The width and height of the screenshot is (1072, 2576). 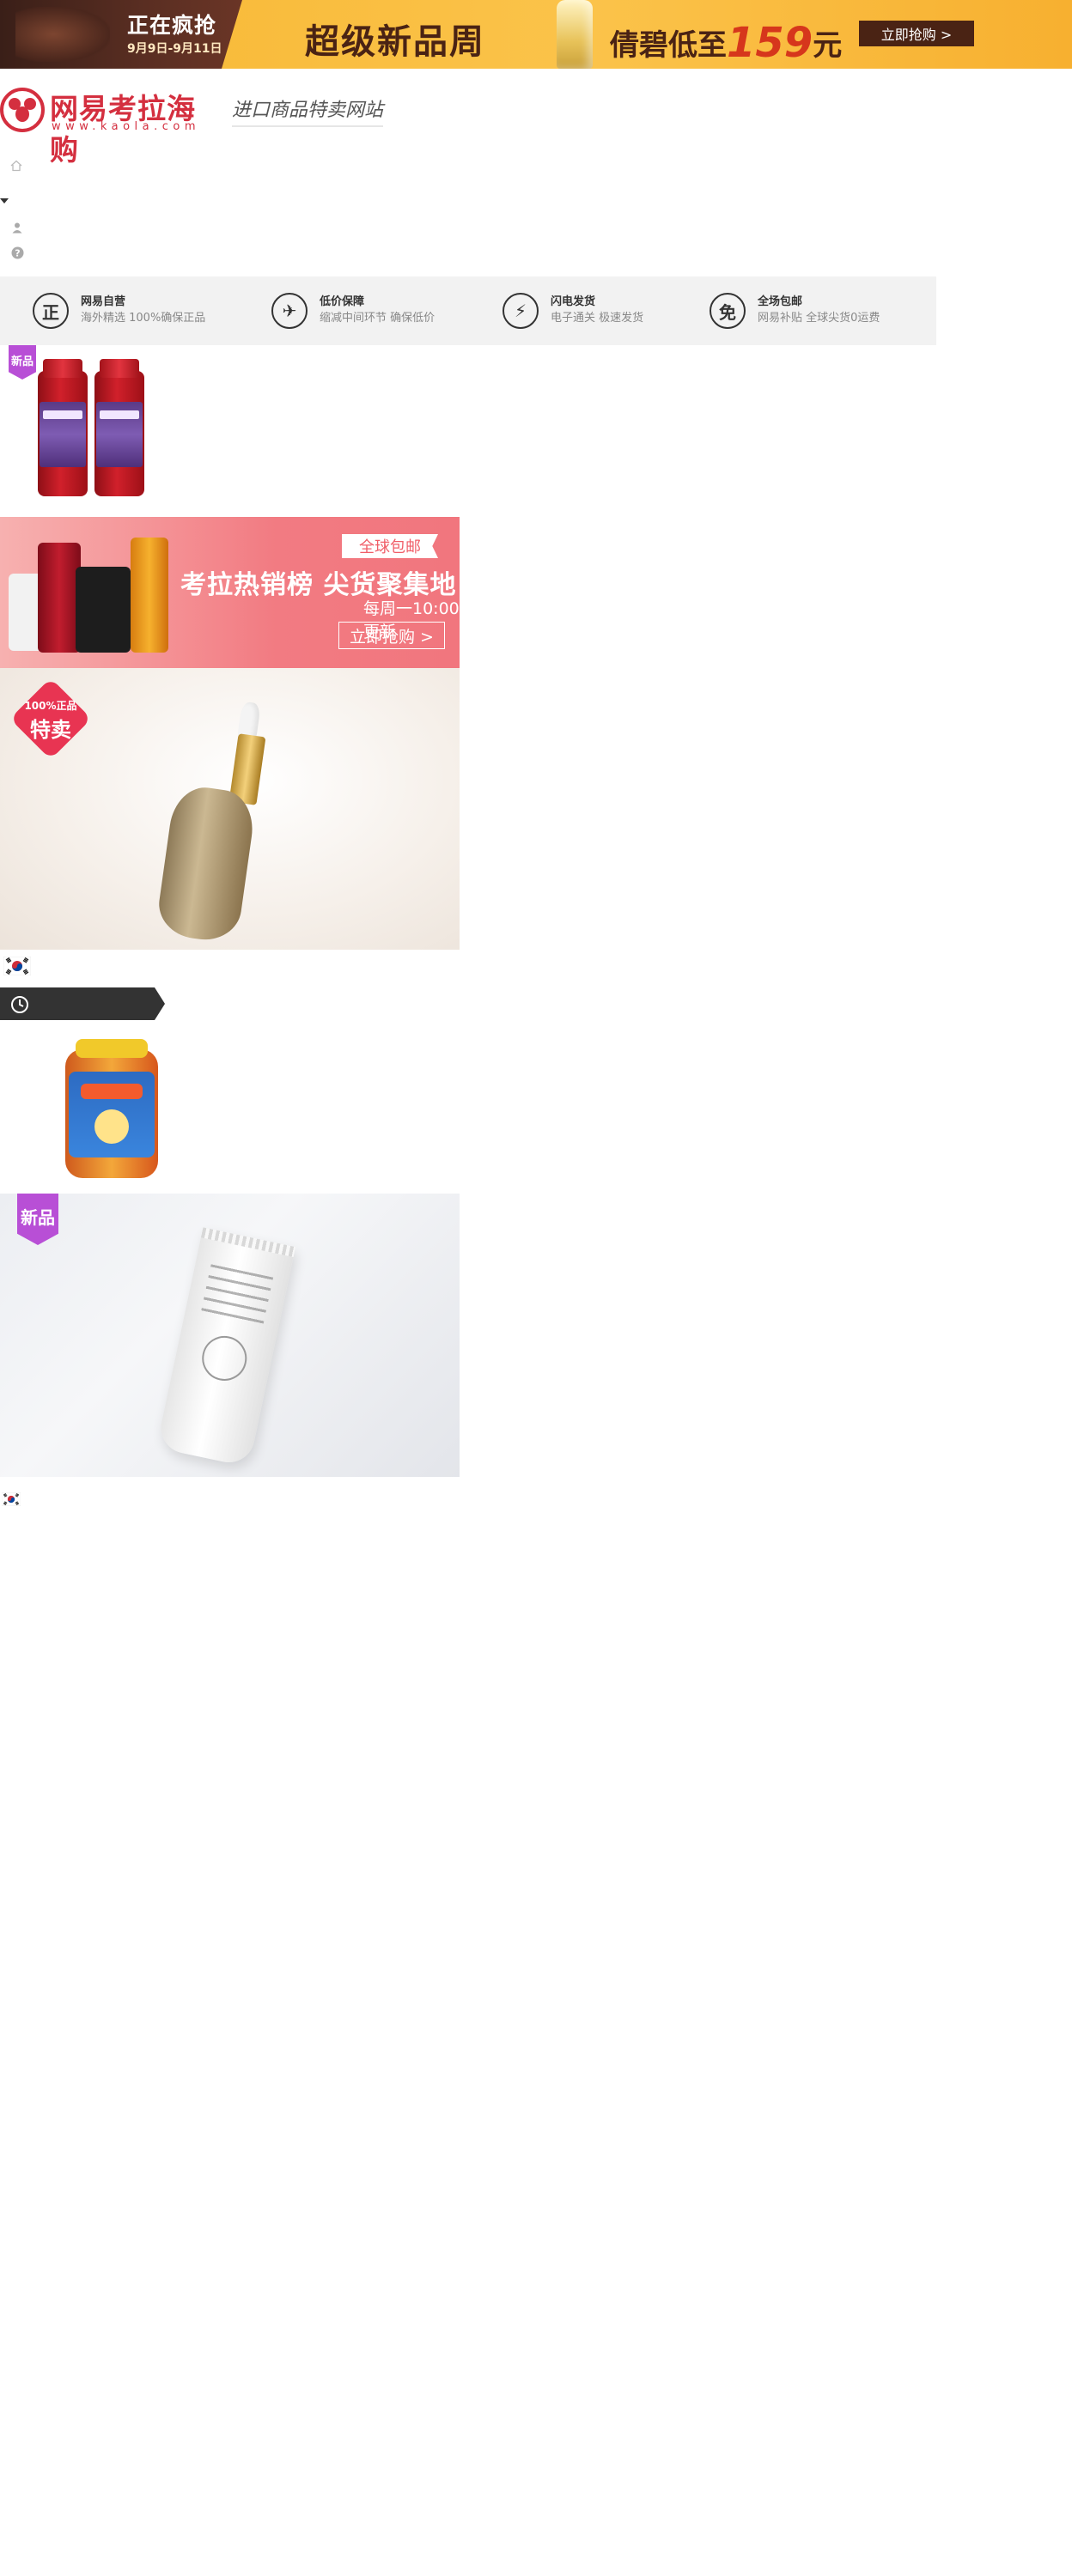 I want to click on logo-site-url: www.kaola.com, so click(x=126, y=127).